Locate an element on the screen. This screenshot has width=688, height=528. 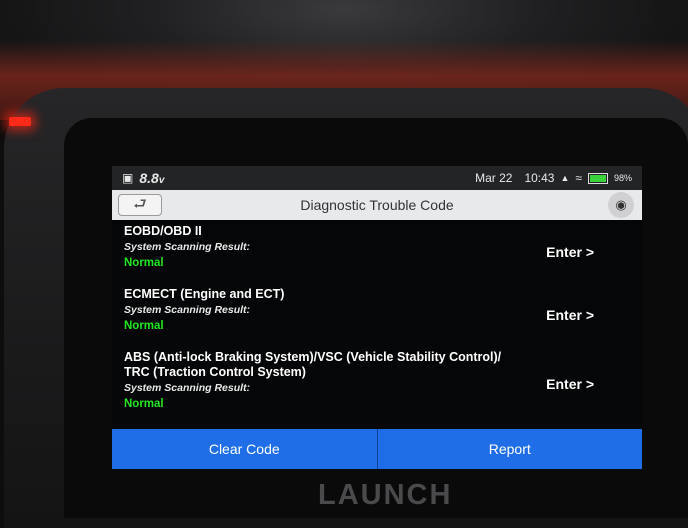
status-right: Mar 22 10:43 ▲ ≈ 98% is located at coordinates (553, 178).